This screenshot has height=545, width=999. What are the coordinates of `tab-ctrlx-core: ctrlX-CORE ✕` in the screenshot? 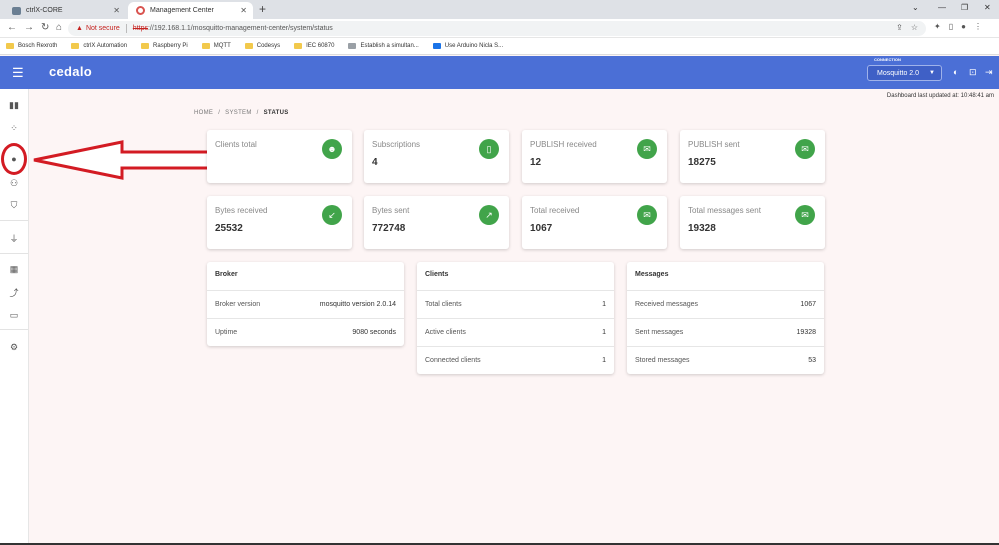 It's located at (65, 10).